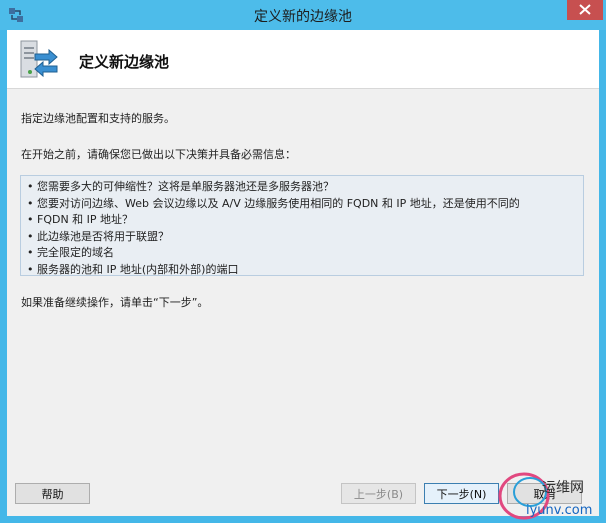  Describe the element at coordinates (98, 118) in the screenshot. I see `intro-text: 指定边缘池配置和支持的服务。` at that location.